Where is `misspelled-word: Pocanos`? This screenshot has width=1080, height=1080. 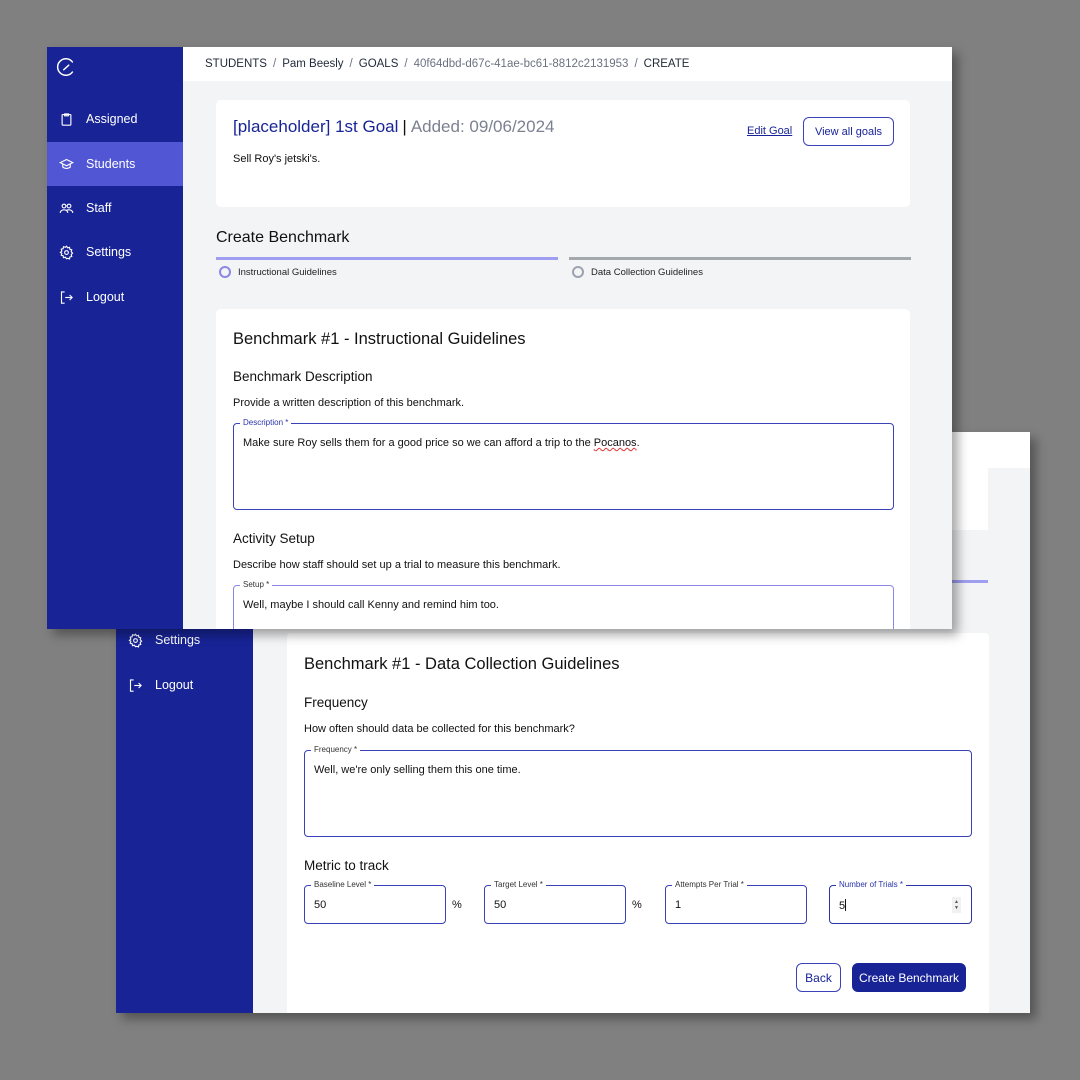
misspelled-word: Pocanos is located at coordinates (615, 443).